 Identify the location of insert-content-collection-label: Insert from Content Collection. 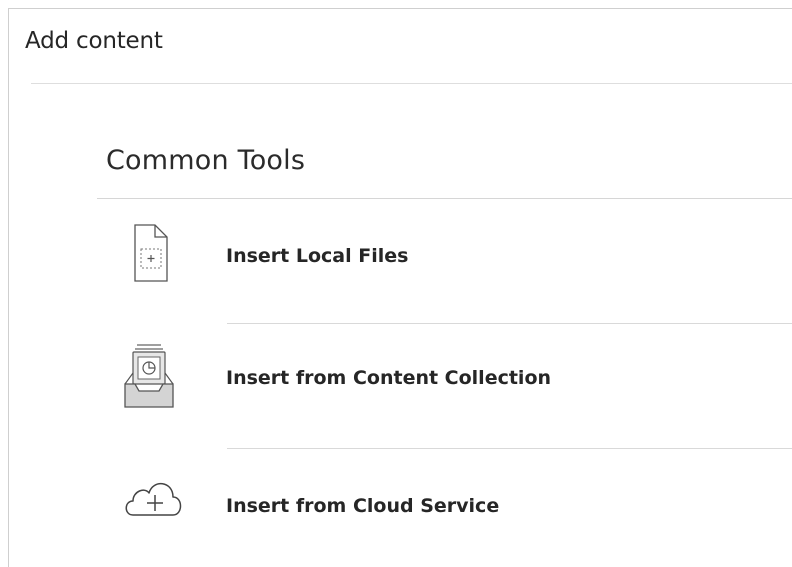
(389, 378).